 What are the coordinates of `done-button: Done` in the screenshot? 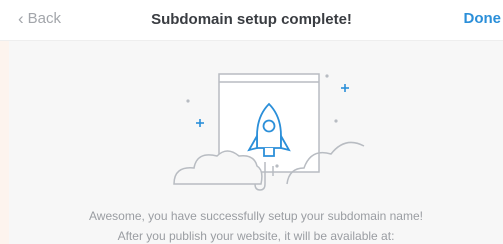 It's located at (483, 18).